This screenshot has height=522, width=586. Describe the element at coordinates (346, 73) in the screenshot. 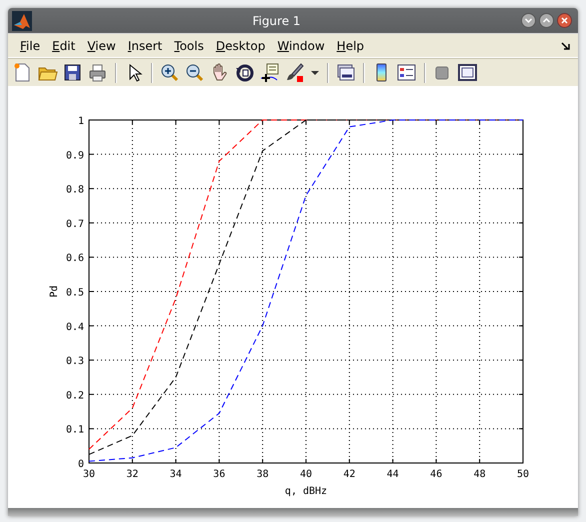

I see `link-icon` at that location.